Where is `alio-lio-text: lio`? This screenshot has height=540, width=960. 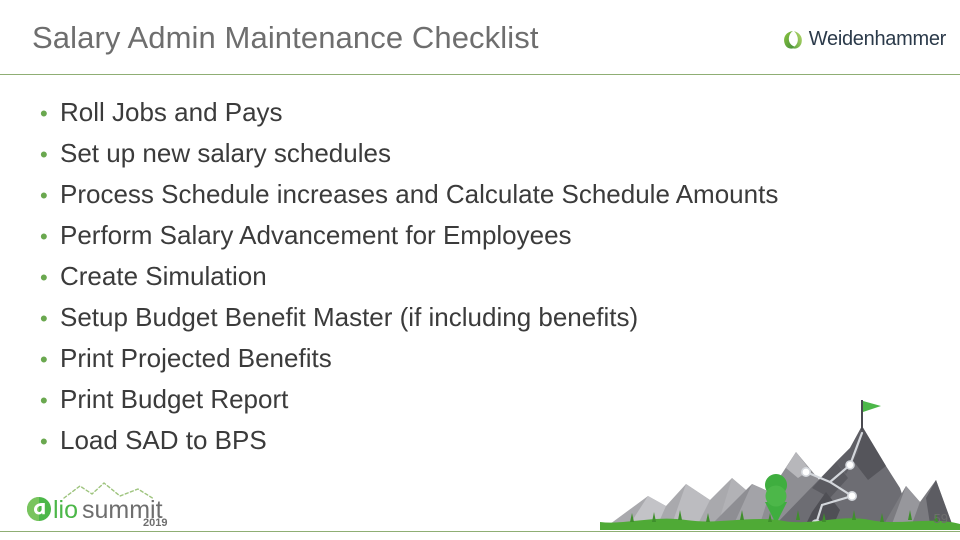 alio-lio-text: lio is located at coordinates (65, 510).